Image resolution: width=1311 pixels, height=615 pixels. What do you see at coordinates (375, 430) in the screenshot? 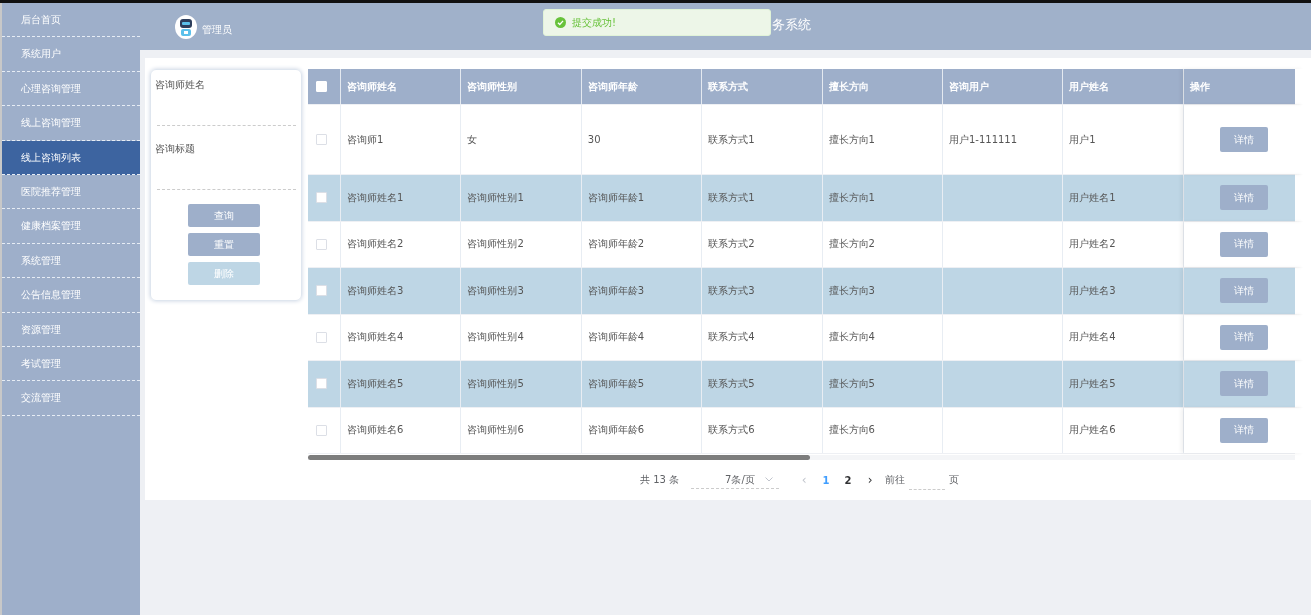
I see `table-cell: 咨询师姓名6` at bounding box center [375, 430].